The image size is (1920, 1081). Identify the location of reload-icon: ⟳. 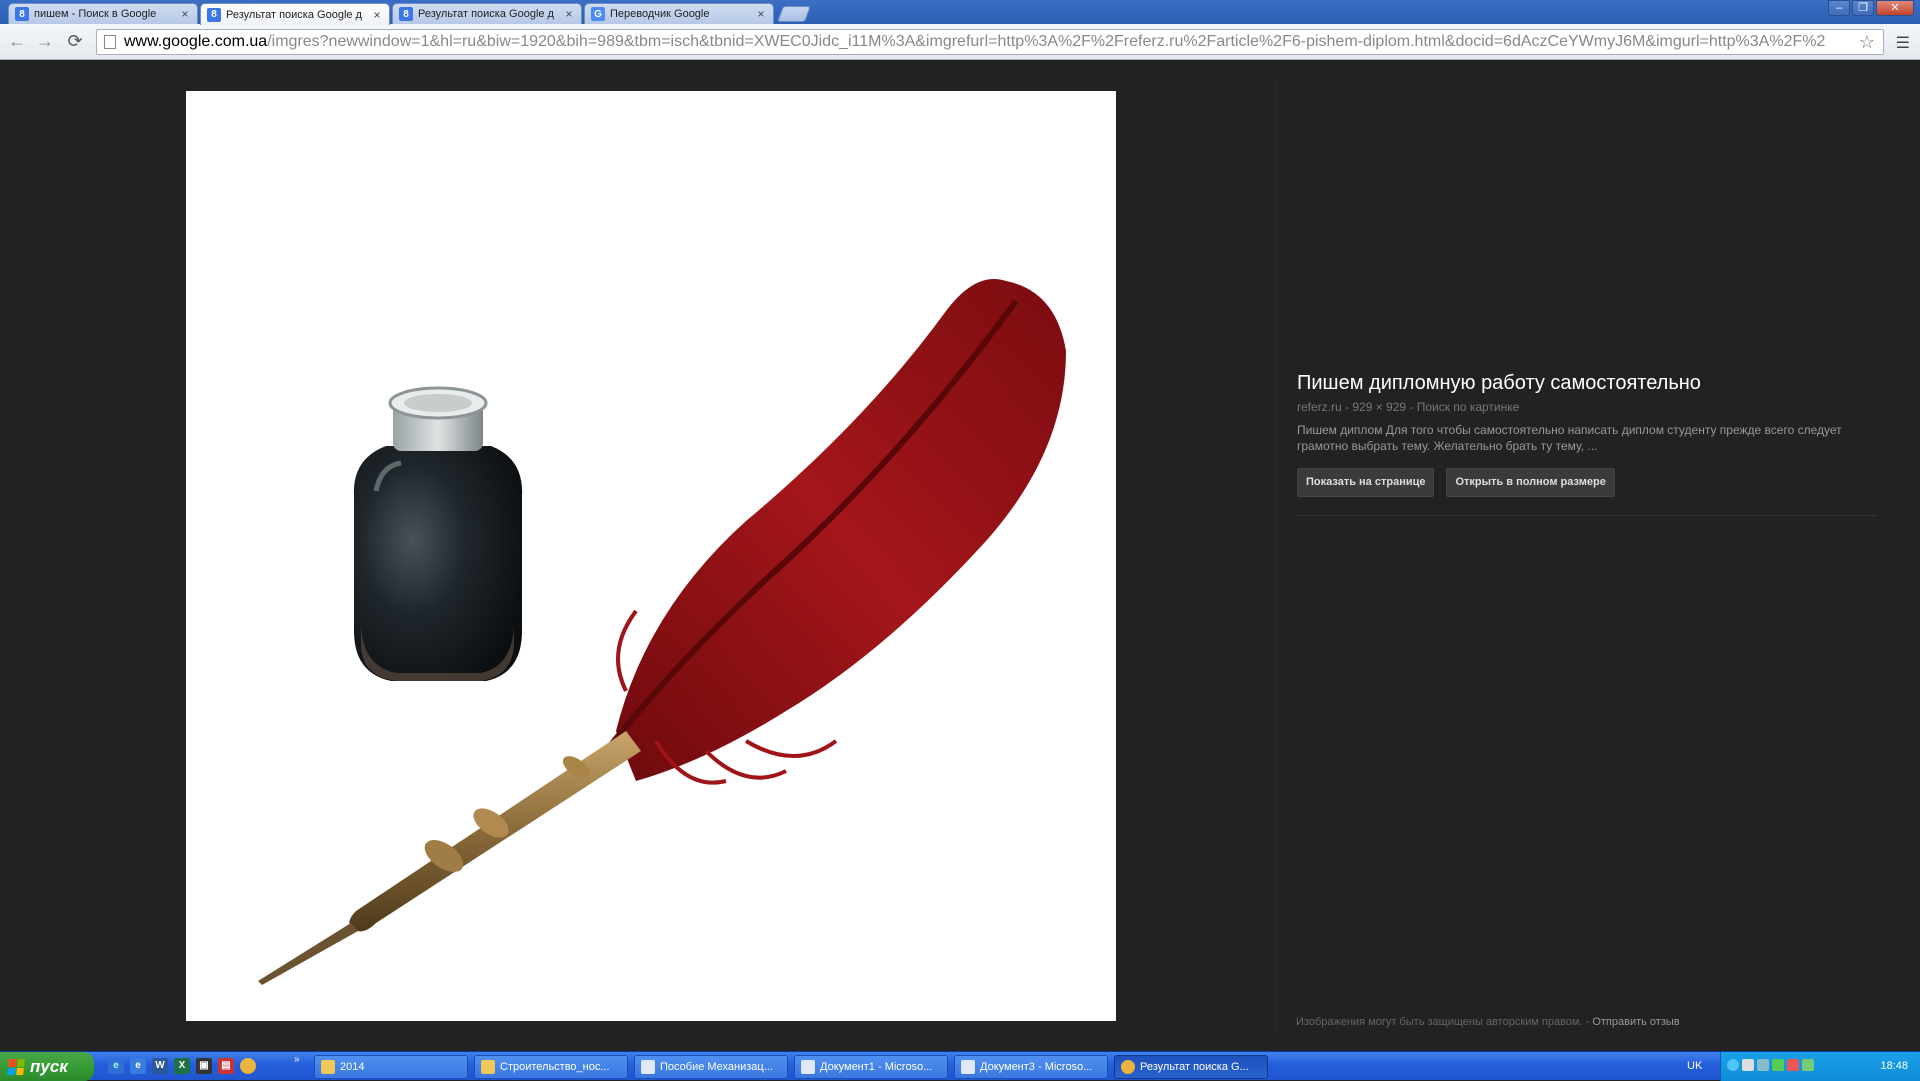
(75, 42).